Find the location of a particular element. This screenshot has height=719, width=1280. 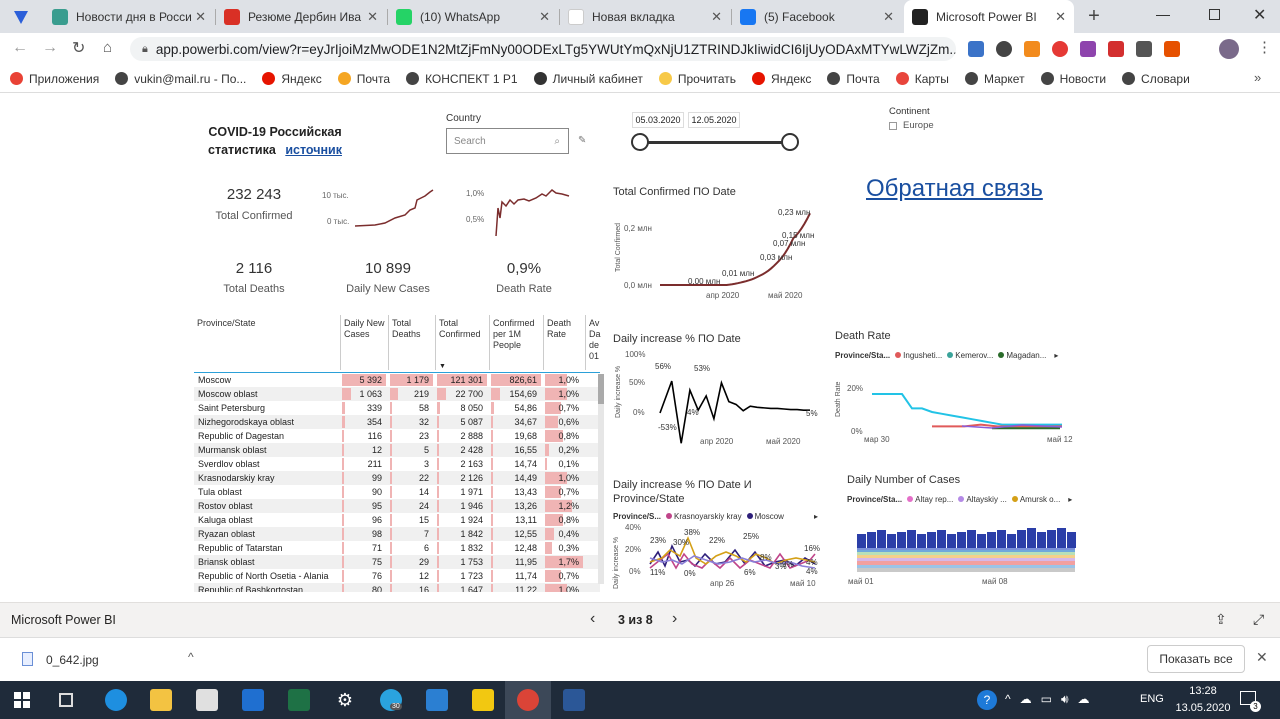

settings-icon: ⚙ is located at coordinates (345, 700).